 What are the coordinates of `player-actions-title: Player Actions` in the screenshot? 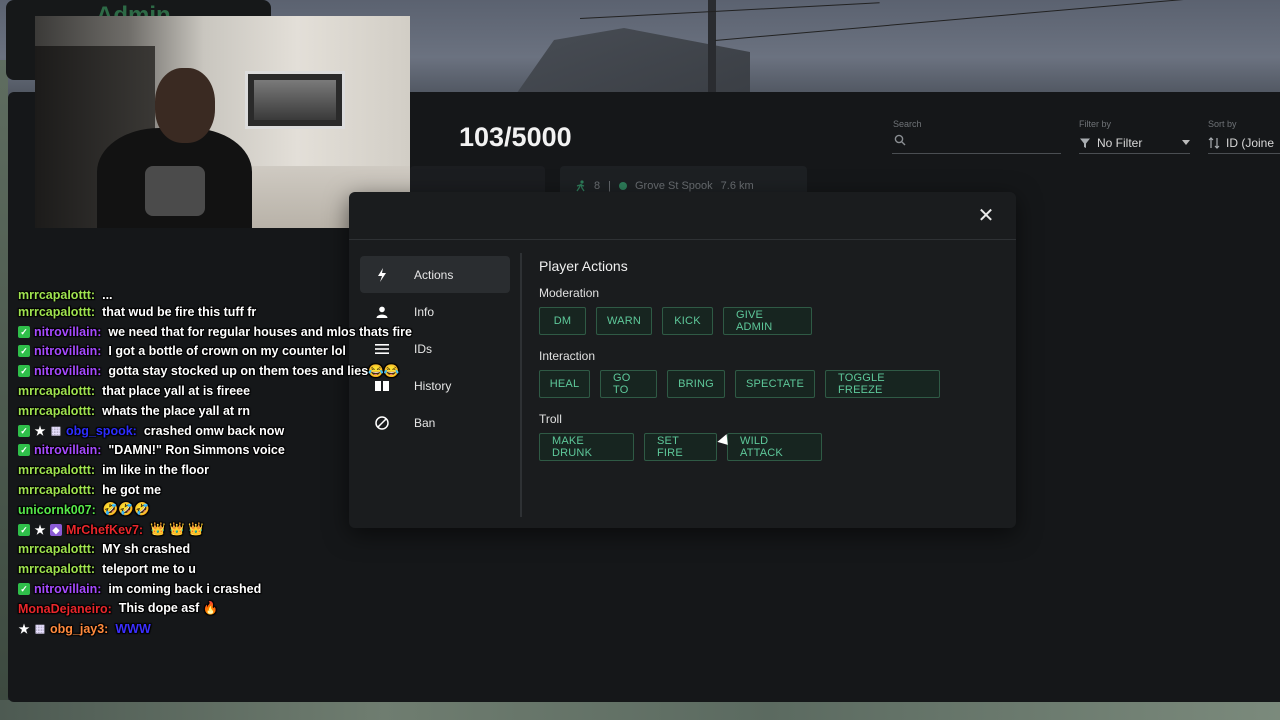 It's located at (583, 266).